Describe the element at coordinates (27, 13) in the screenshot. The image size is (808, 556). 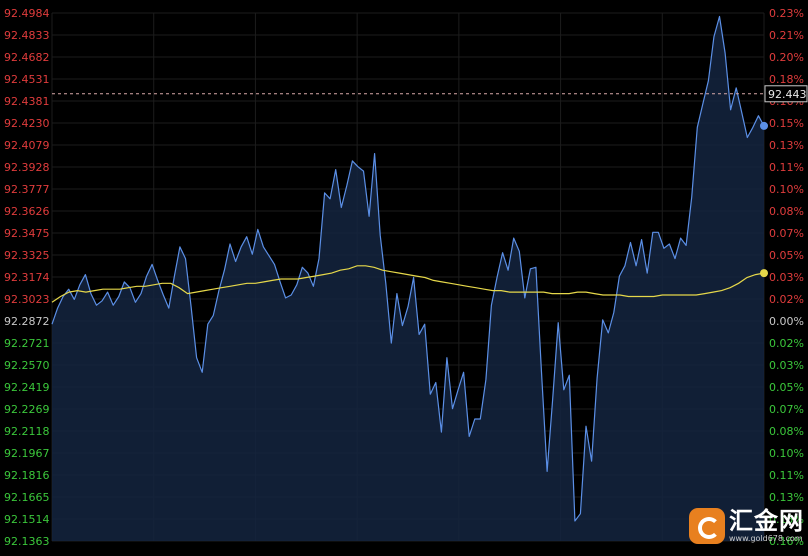
I see `y-tick-label-left: 92.4984` at that location.